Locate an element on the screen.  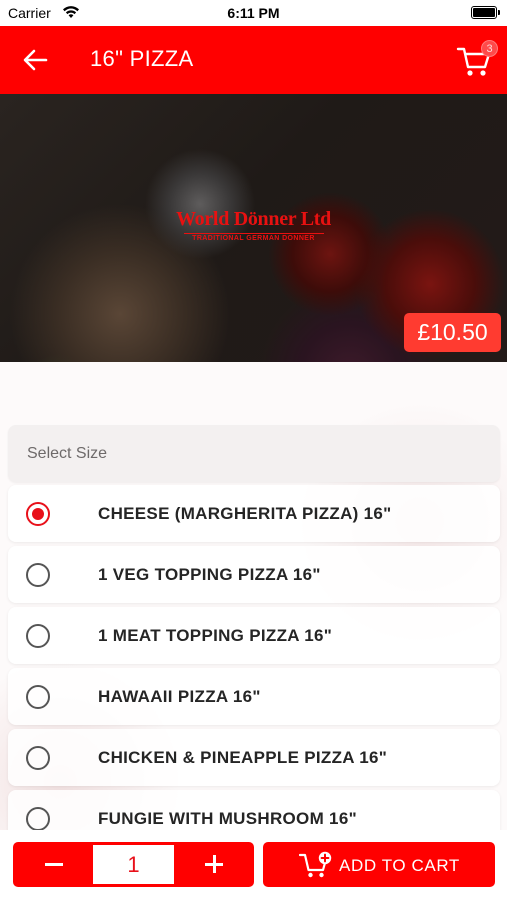
size-option: CHICKEN & PINEAPPLE PIZZA 16" is located at coordinates (254, 757).